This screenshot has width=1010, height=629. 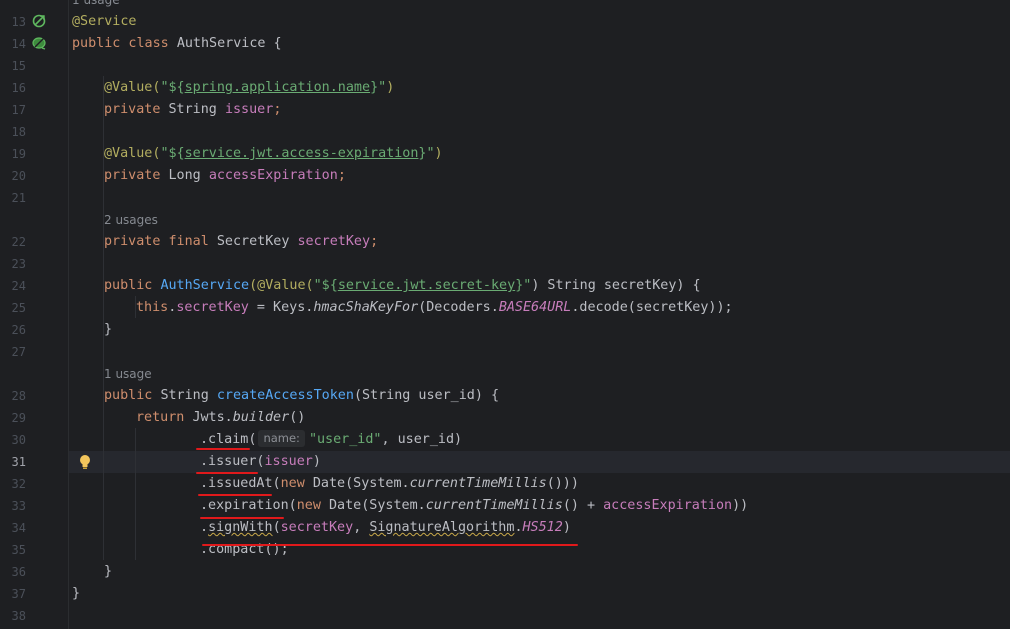 I want to click on code-line-35: .compact();, so click(x=244, y=550).